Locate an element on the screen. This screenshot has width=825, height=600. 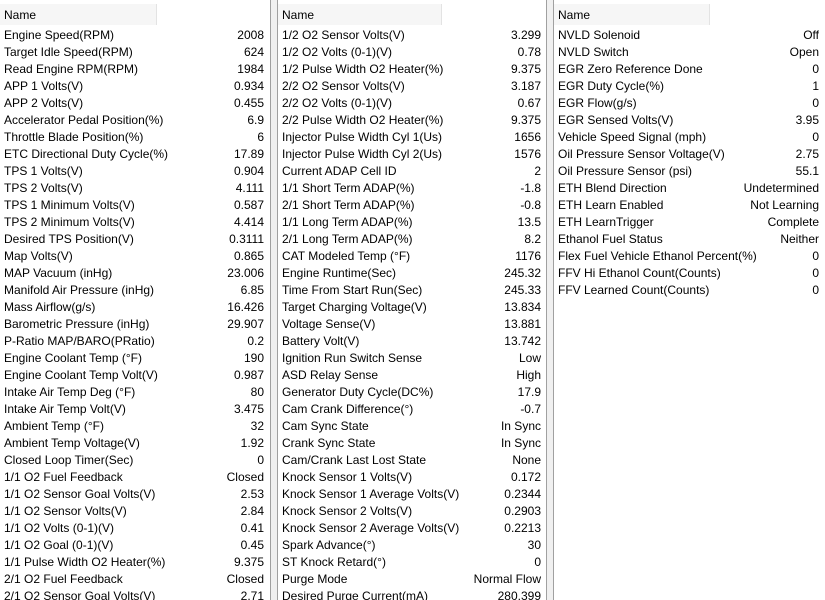
list-item: NVLD Switch Open is located at coordinates (689, 52).